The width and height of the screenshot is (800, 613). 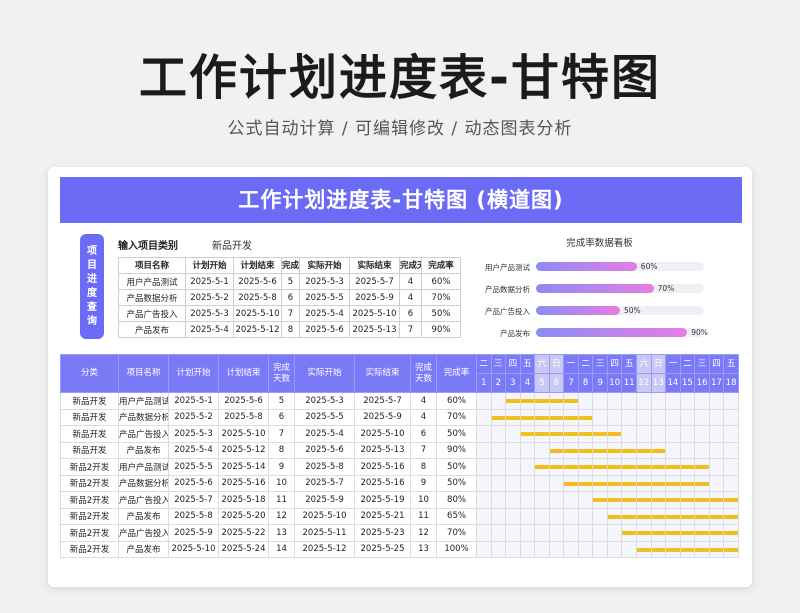 I want to click on table-cell: 2025-5-23, so click(x=382, y=533).